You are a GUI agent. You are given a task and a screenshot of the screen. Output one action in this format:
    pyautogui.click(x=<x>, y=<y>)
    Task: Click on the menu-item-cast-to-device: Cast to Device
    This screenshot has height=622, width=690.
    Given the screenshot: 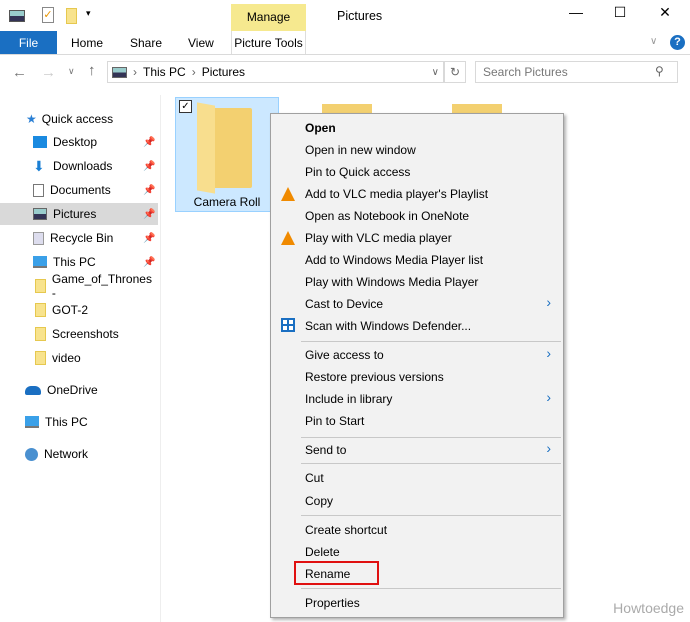 What is the action you would take?
    pyautogui.click(x=344, y=304)
    